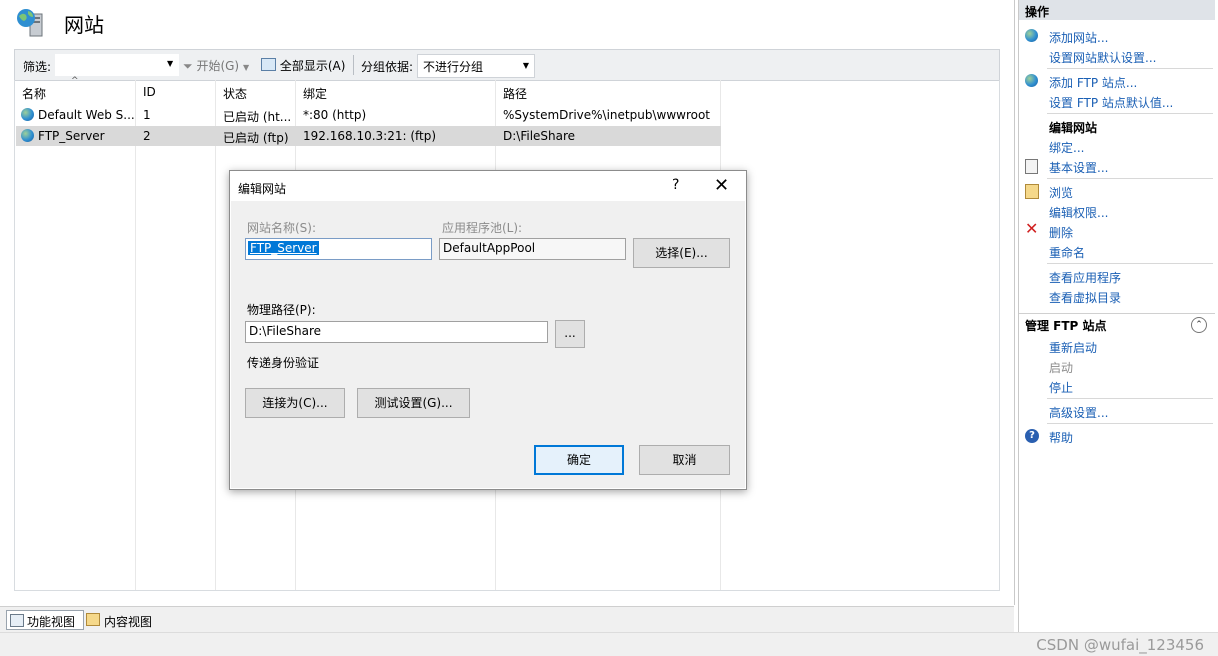  What do you see at coordinates (312, 66) in the screenshot?
I see `show-all-label: 全部显示(A)` at bounding box center [312, 66].